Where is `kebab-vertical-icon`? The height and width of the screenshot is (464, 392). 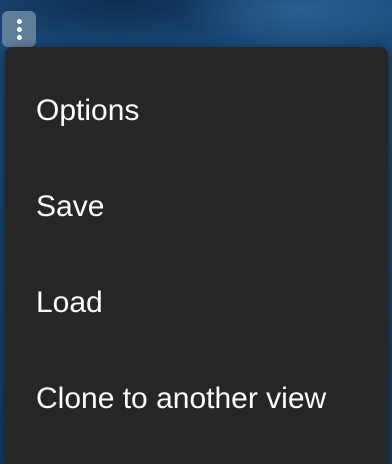
kebab-vertical-icon is located at coordinates (19, 29).